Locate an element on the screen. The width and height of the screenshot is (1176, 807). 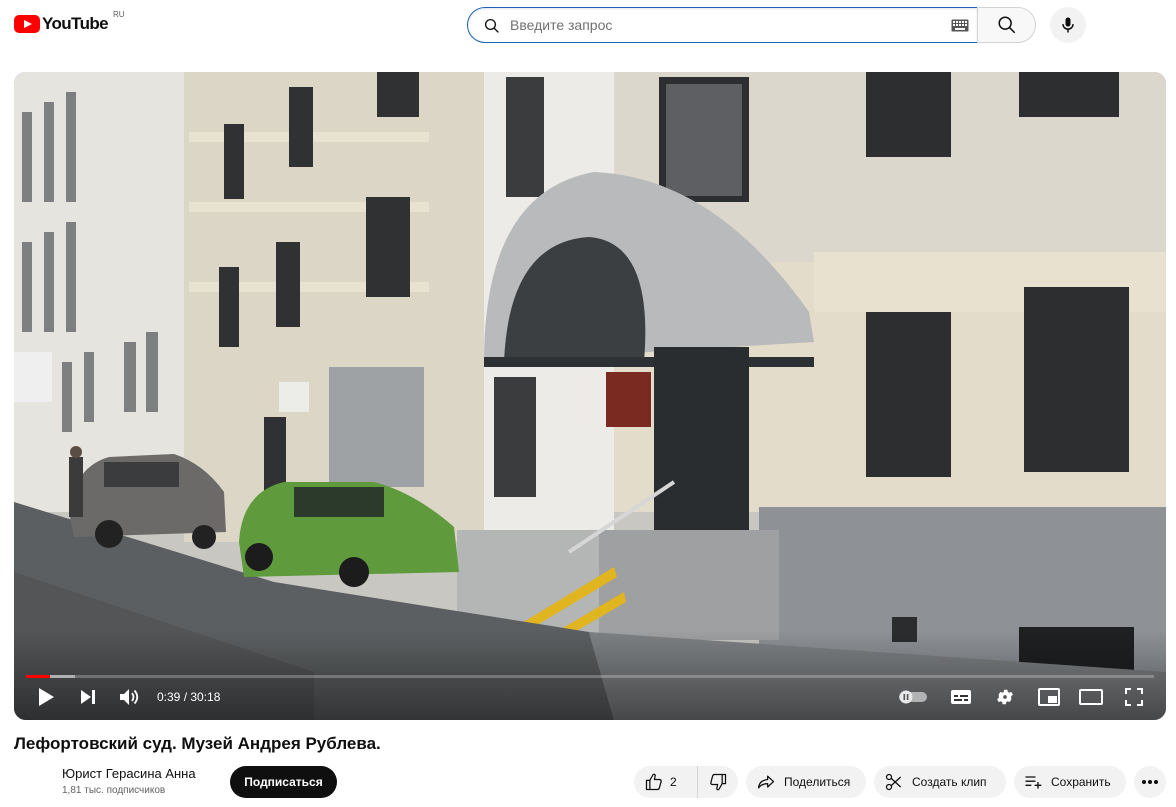
subscribe-button: Подписаться is located at coordinates (283, 782).